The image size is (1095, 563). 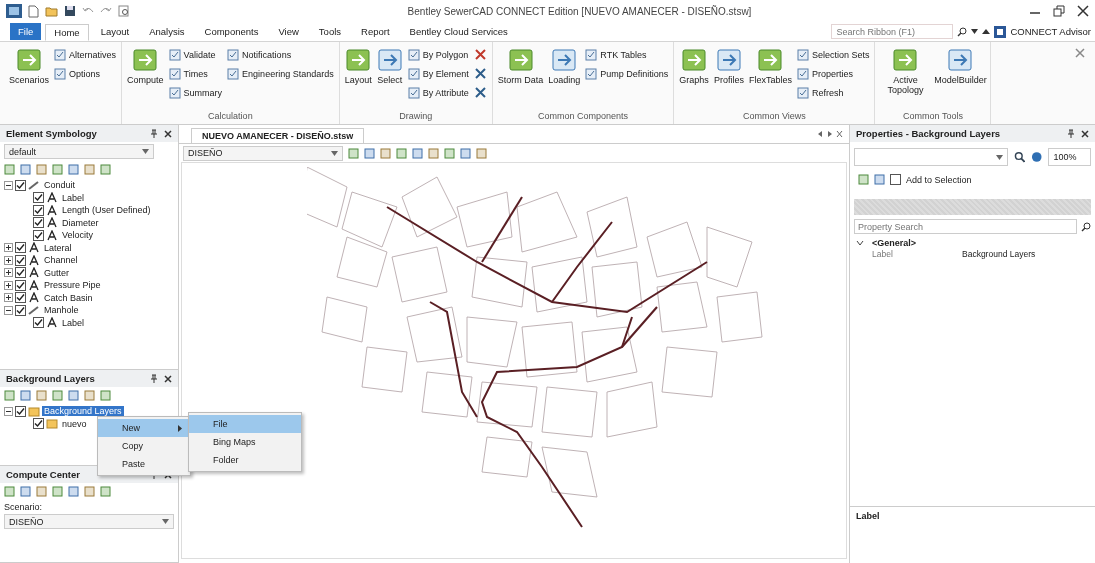 I want to click on print-preview-icon, so click(x=124, y=11).